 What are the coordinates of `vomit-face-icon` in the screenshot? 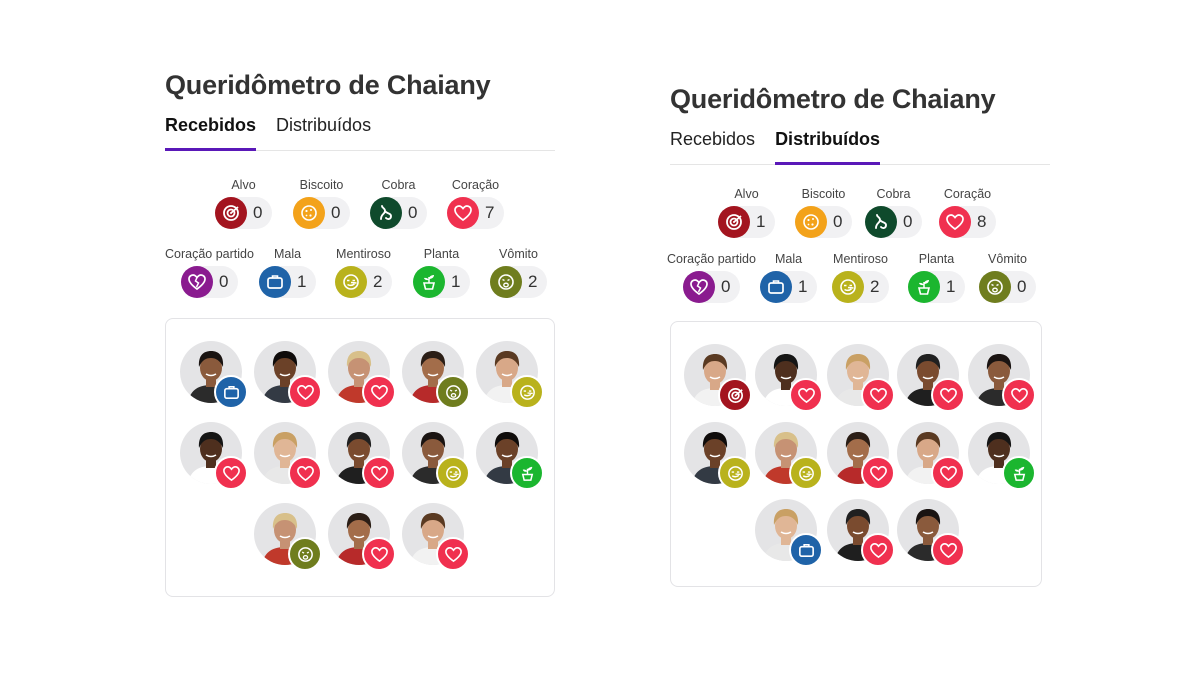 It's located at (453, 392).